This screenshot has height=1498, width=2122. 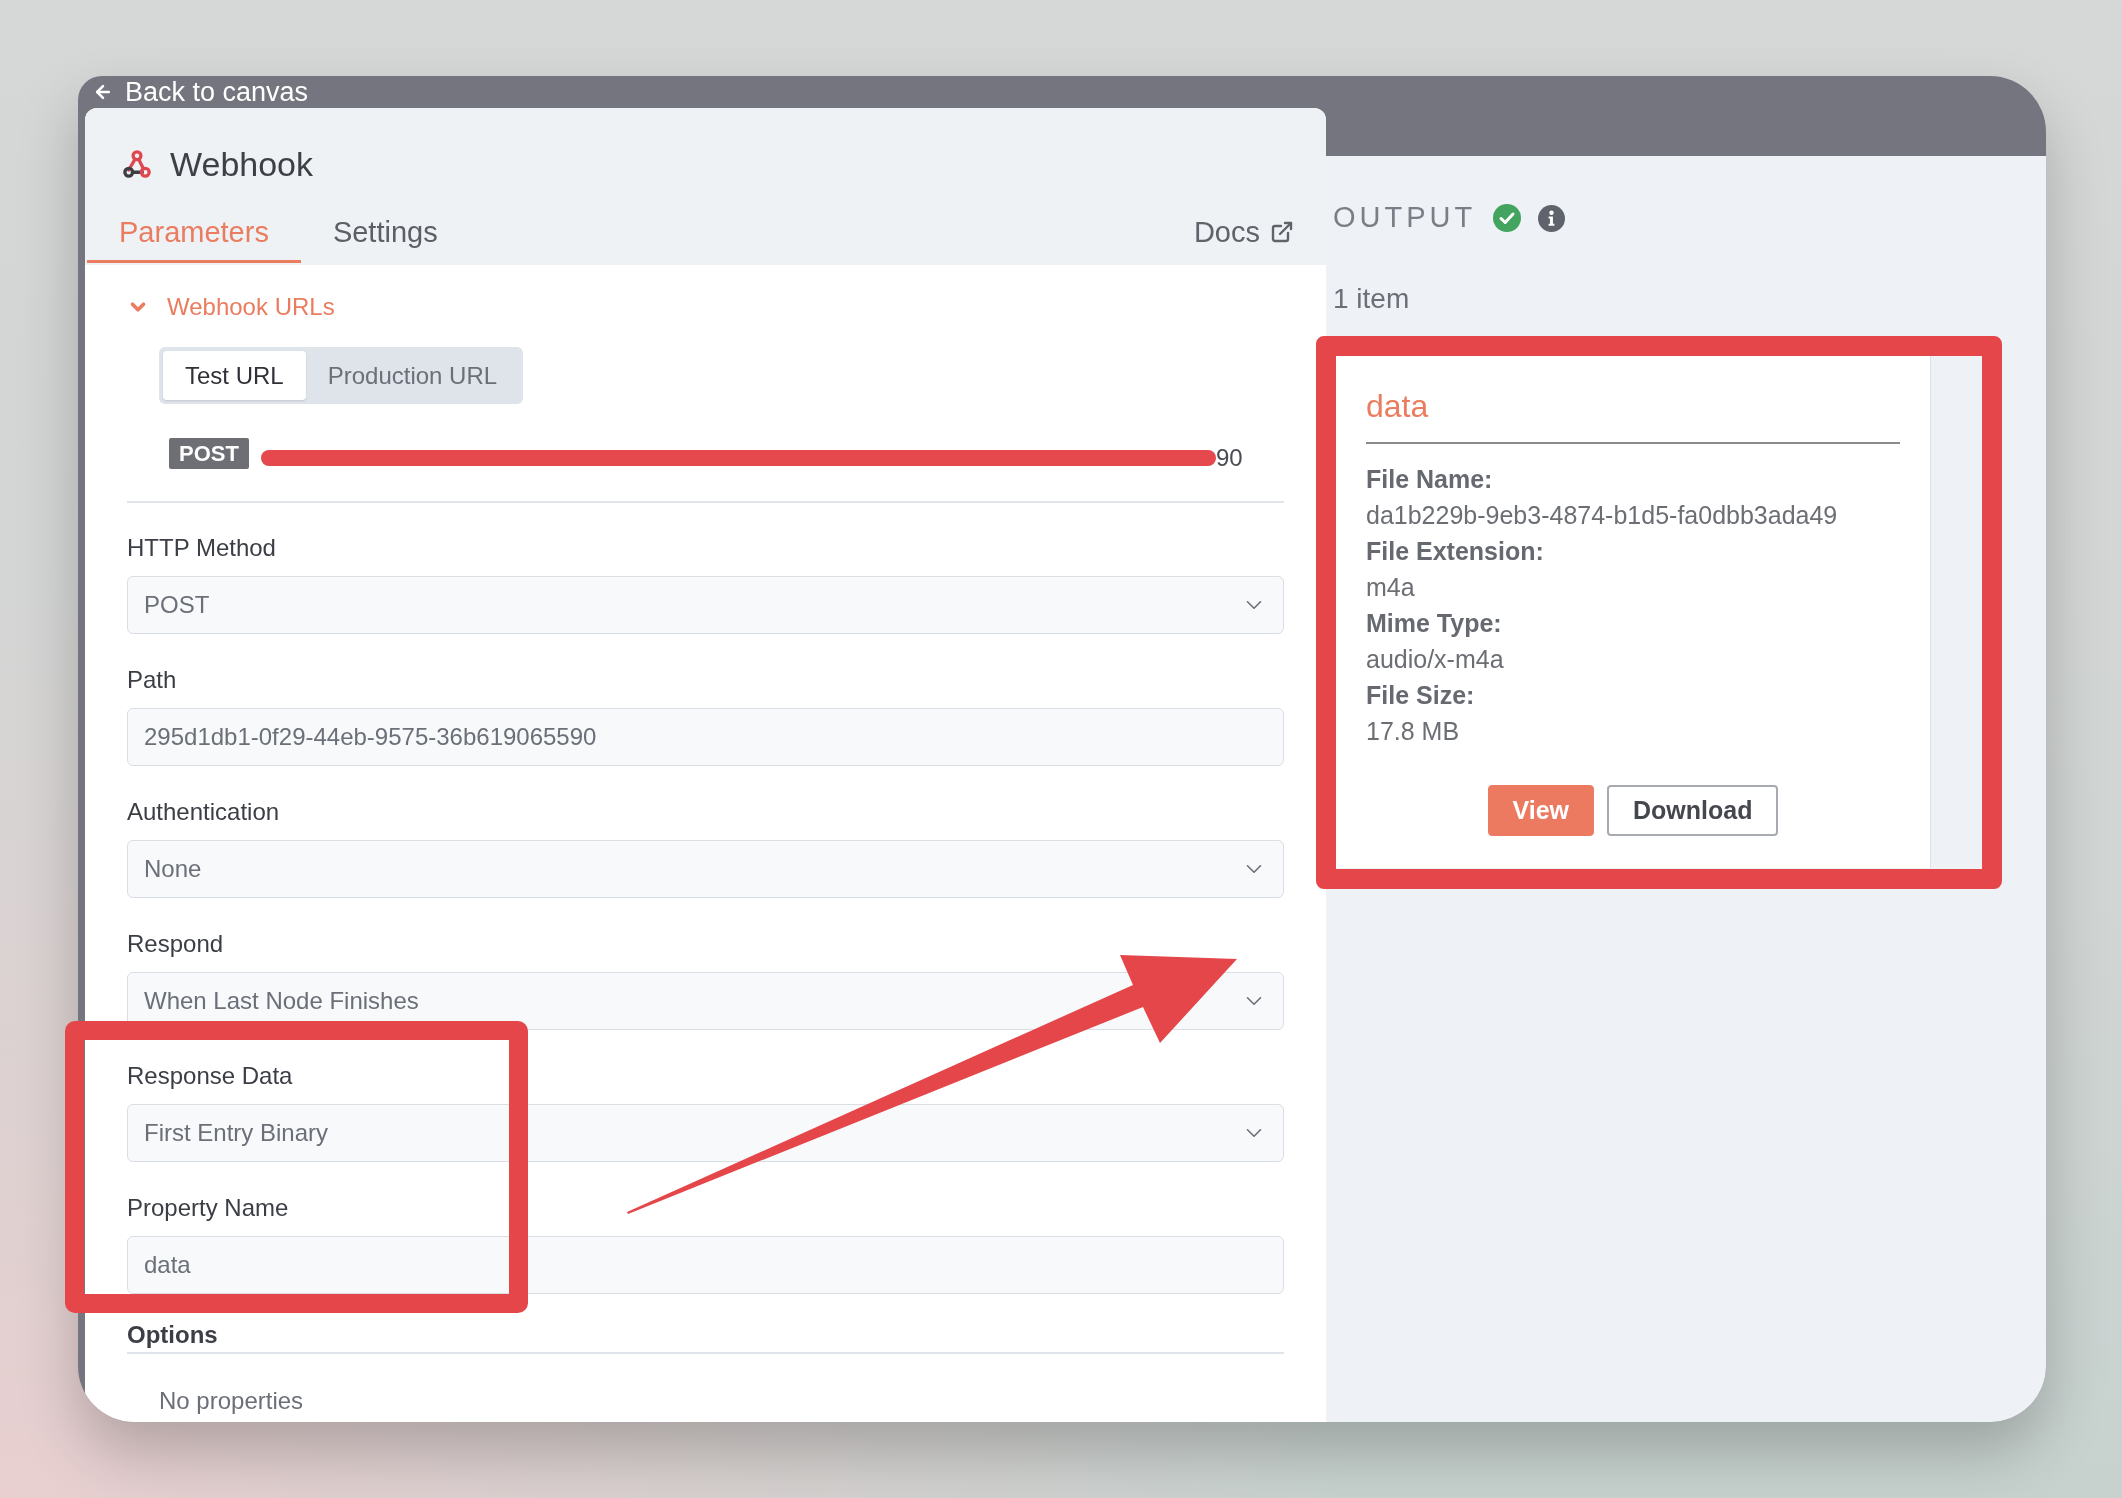 I want to click on property-label: File Name:, so click(x=1430, y=479).